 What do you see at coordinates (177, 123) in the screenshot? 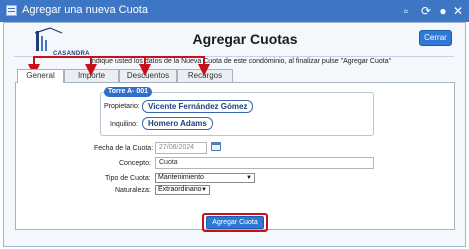
I see `tenant-name: Homero Adams` at bounding box center [177, 123].